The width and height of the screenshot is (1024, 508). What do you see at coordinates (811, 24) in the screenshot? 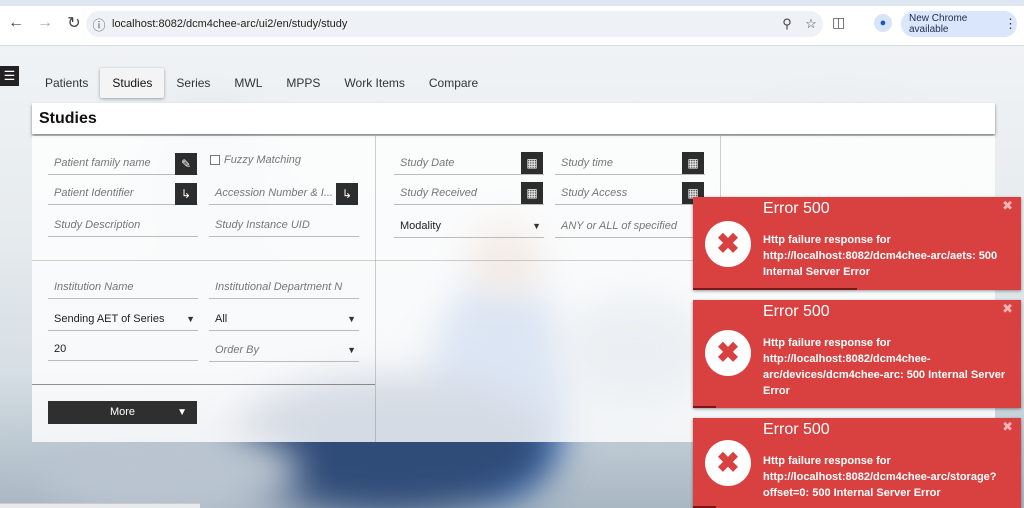
I see `bookmark-star-icon: ☆` at bounding box center [811, 24].